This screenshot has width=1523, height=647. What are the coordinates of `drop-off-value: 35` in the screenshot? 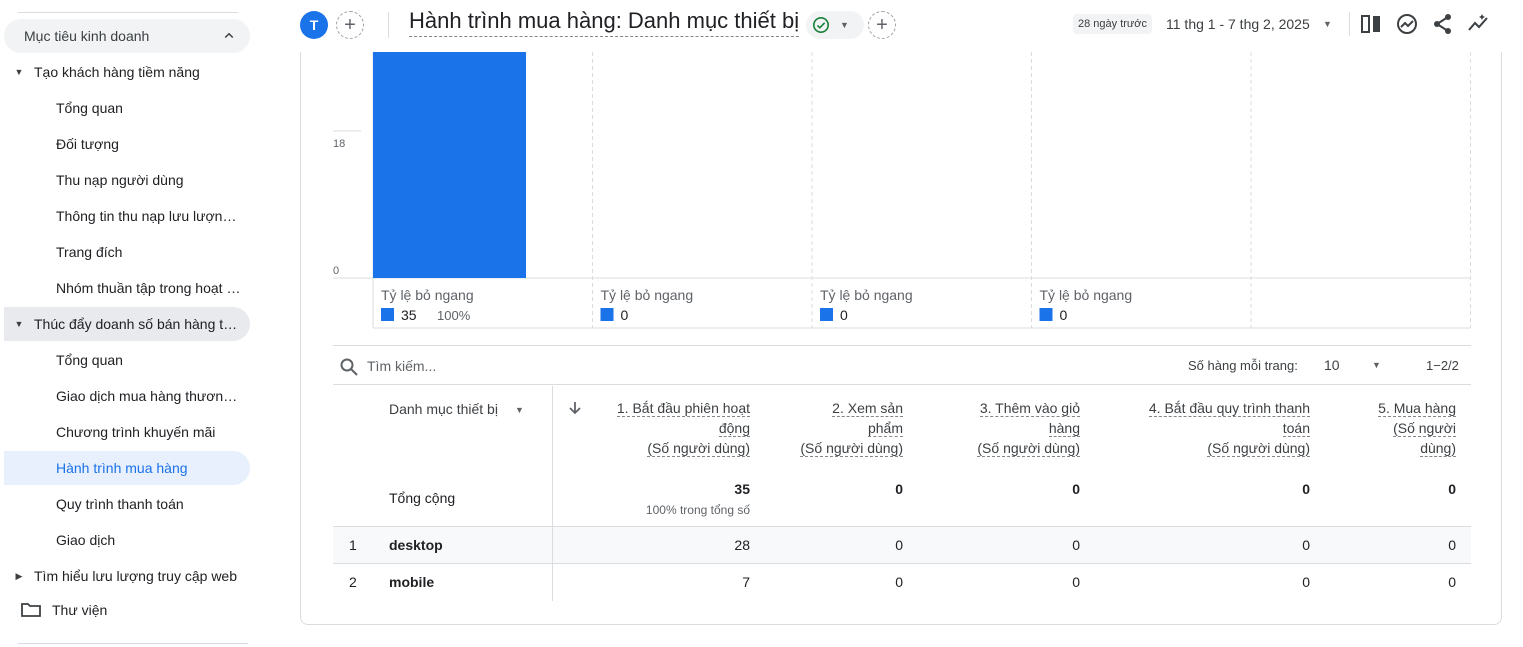 It's located at (409, 315).